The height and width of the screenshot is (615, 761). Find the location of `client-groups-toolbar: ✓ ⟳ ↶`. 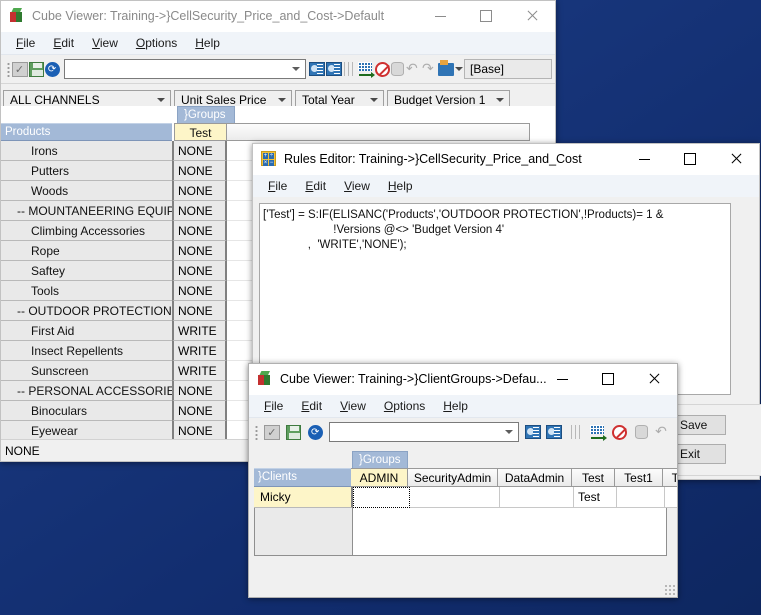

client-groups-toolbar: ✓ ⟳ ↶ is located at coordinates (463, 432).